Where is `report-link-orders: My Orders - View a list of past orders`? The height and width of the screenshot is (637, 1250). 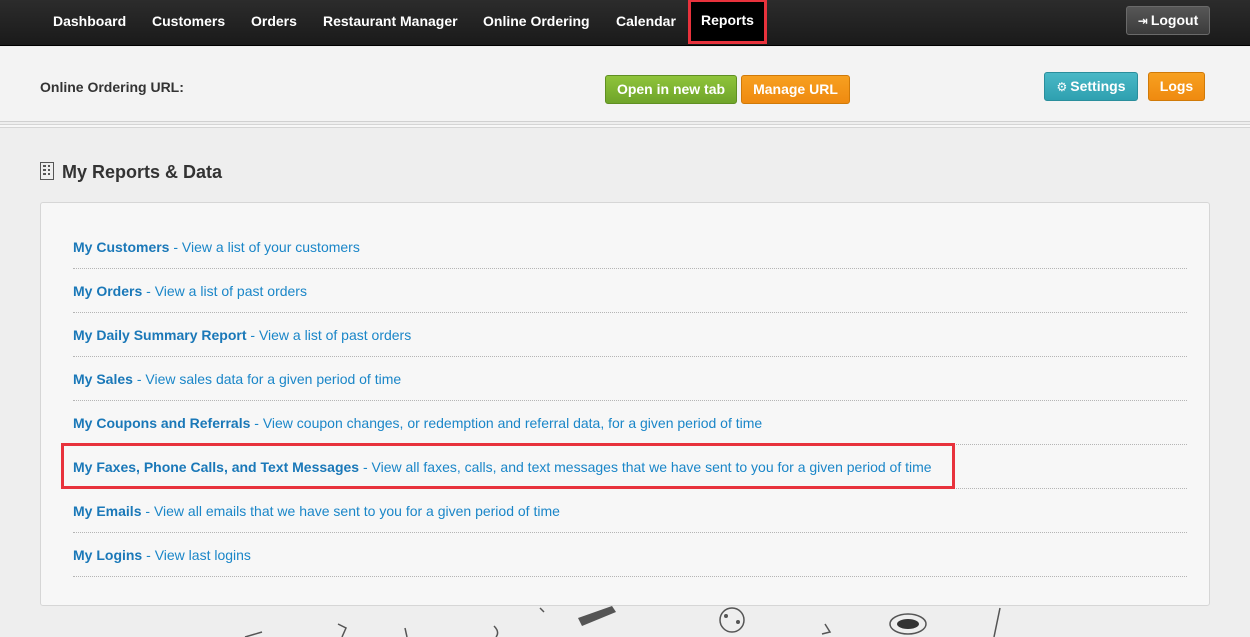
report-link-orders: My Orders - View a list of past orders is located at coordinates (630, 291).